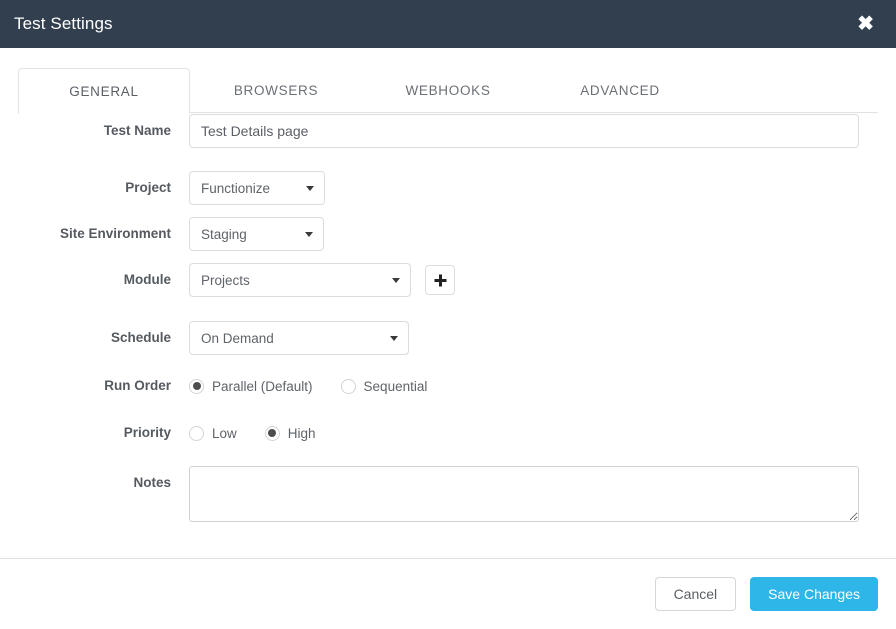 Image resolution: width=896 pixels, height=629 pixels. I want to click on form-row-site-environment: Site Environment Staging, so click(448, 234).